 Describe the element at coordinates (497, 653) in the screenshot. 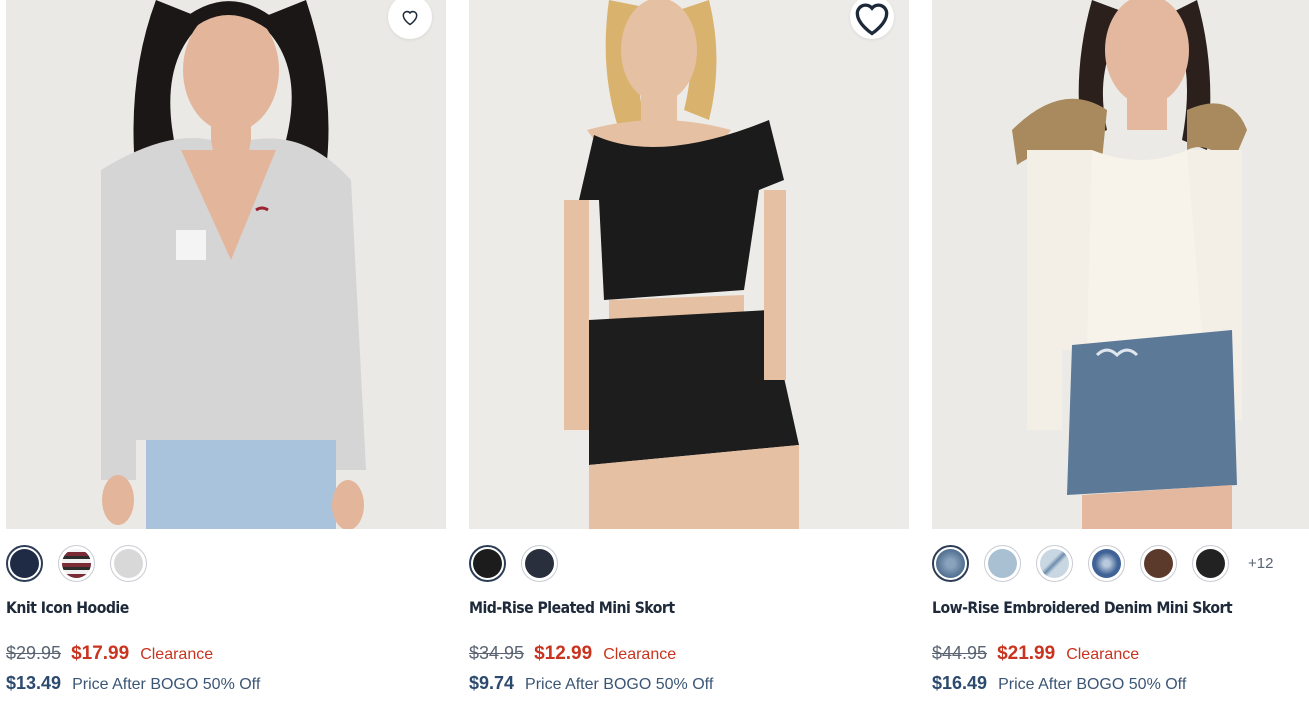

I see `original-price: $34.95` at that location.